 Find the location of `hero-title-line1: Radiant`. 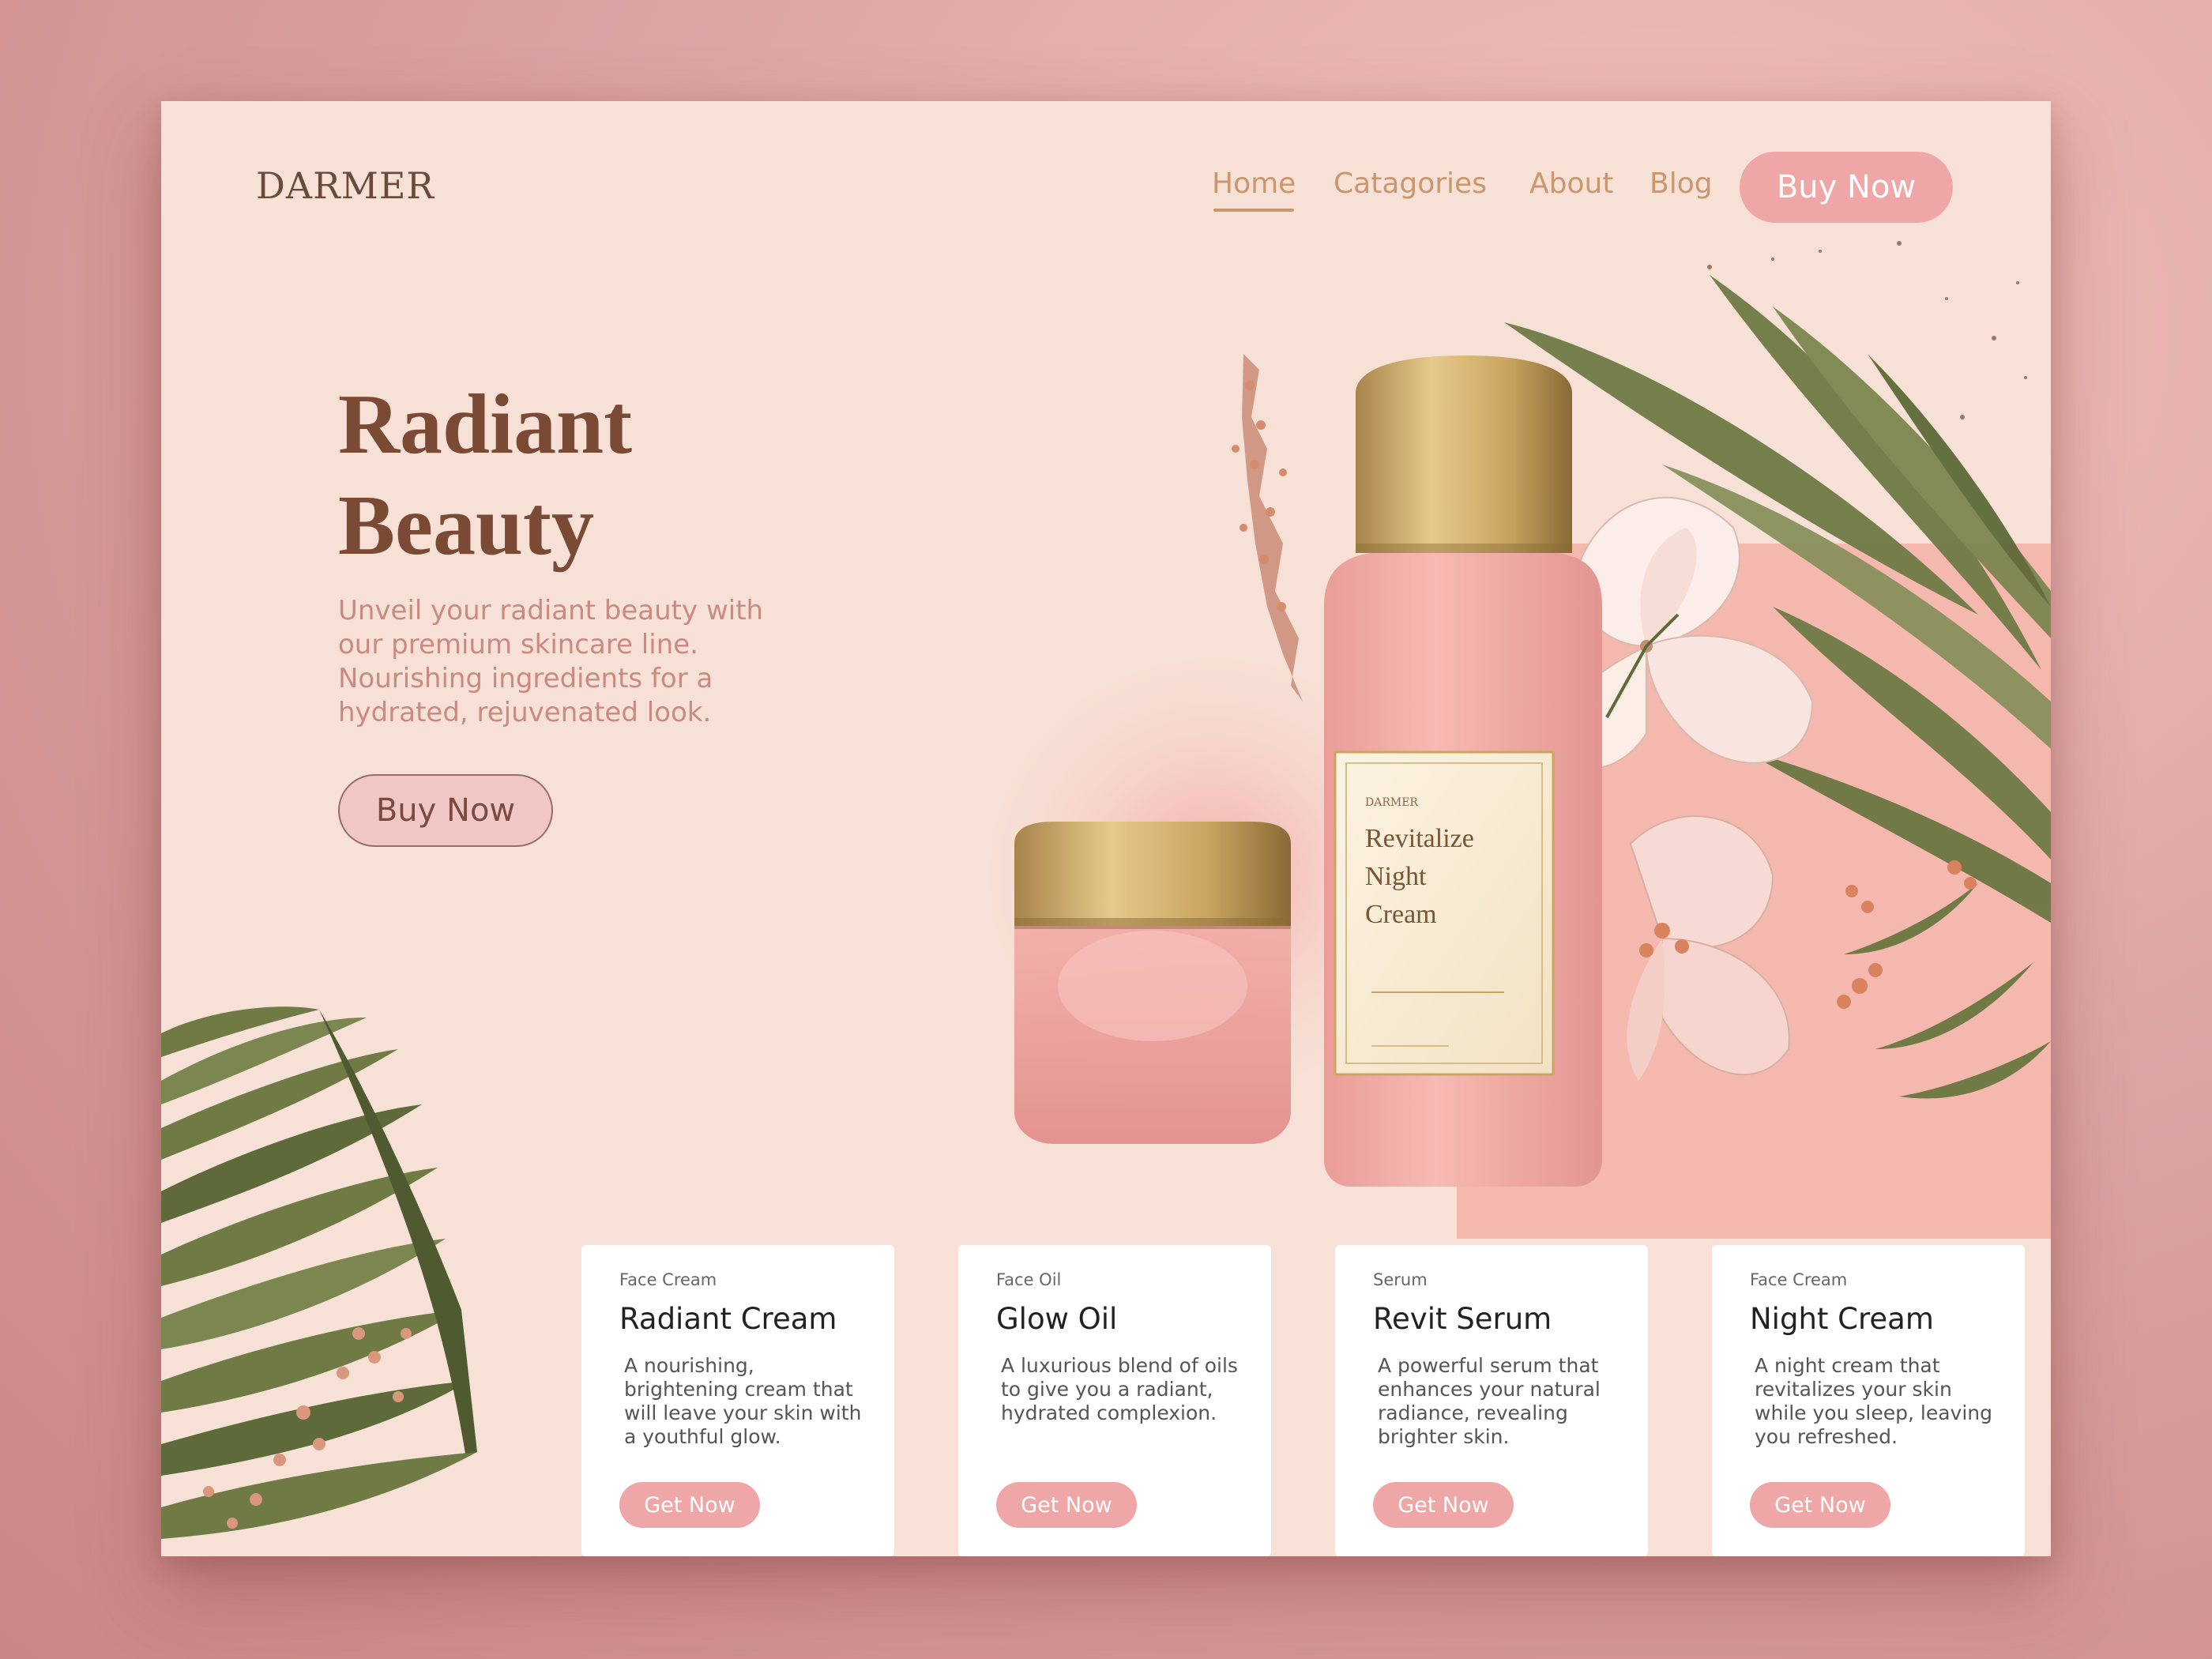

hero-title-line1: Radiant is located at coordinates (486, 425).